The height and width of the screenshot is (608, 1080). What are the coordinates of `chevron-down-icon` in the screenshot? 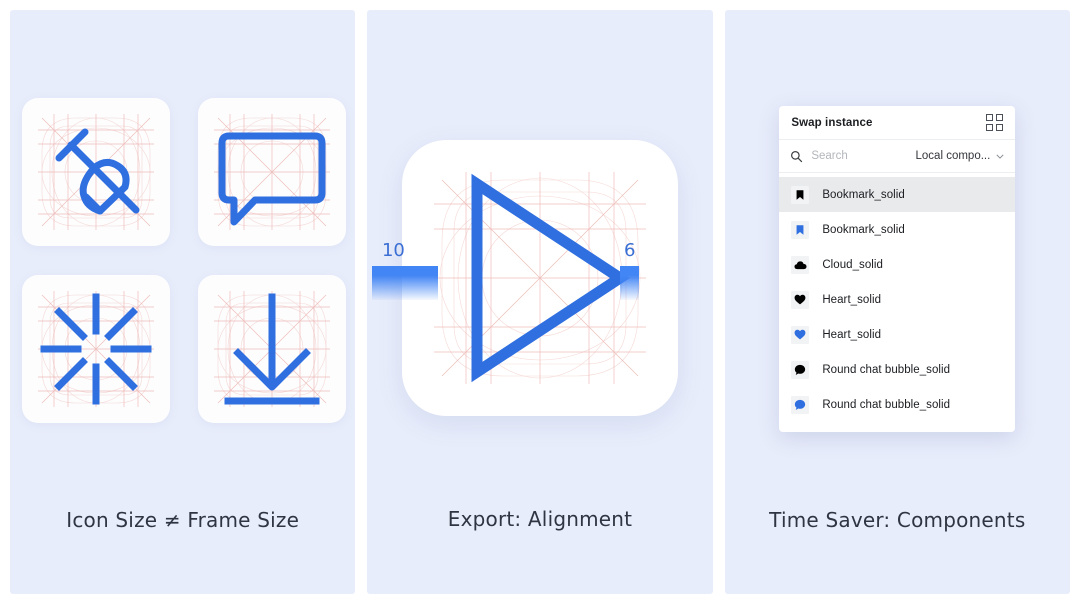 It's located at (1000, 156).